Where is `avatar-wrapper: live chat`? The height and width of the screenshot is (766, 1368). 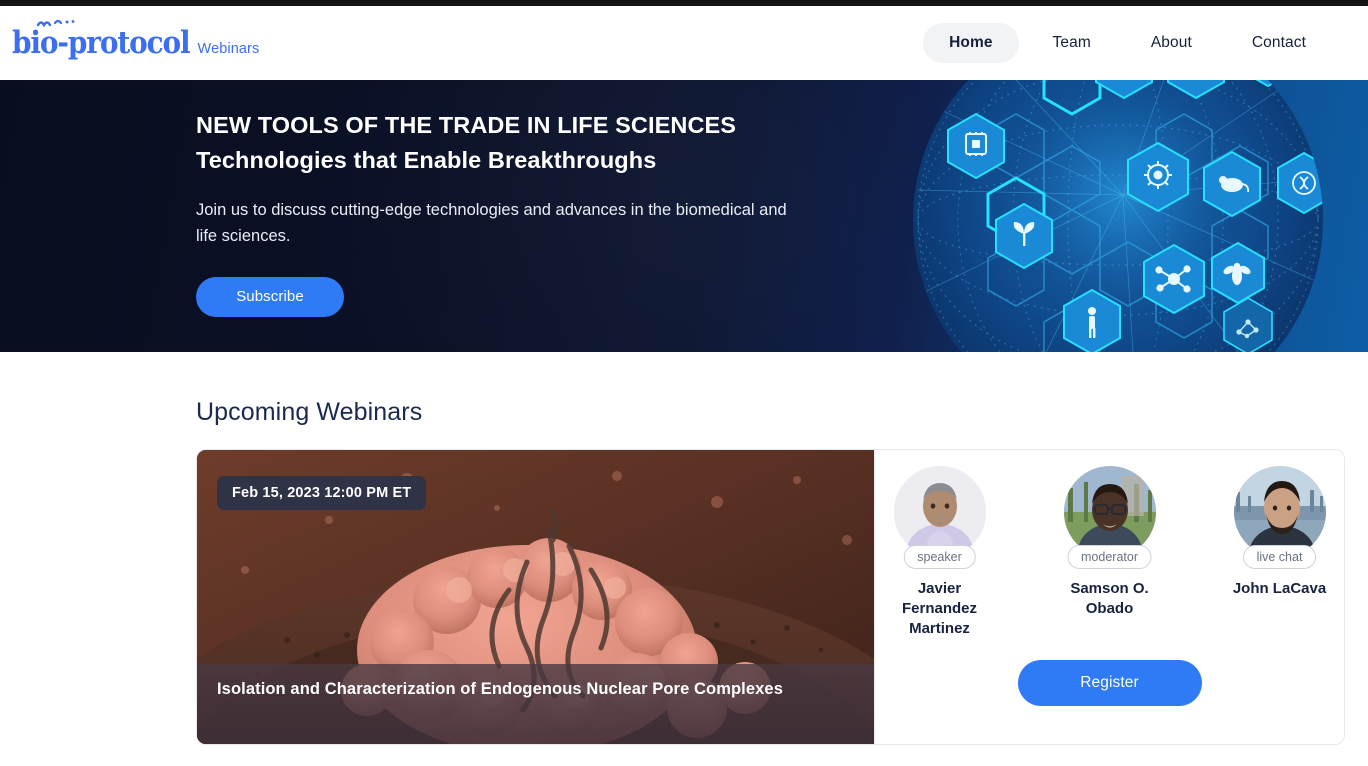 avatar-wrapper: live chat is located at coordinates (1279, 517).